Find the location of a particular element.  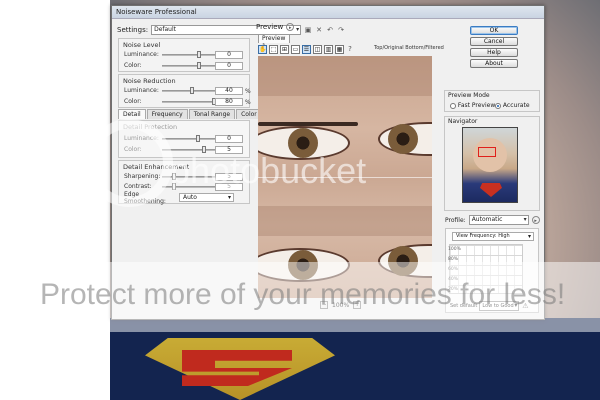

preview-mode-group: Preview Mode Fast Preview Accurate is located at coordinates (492, 101).